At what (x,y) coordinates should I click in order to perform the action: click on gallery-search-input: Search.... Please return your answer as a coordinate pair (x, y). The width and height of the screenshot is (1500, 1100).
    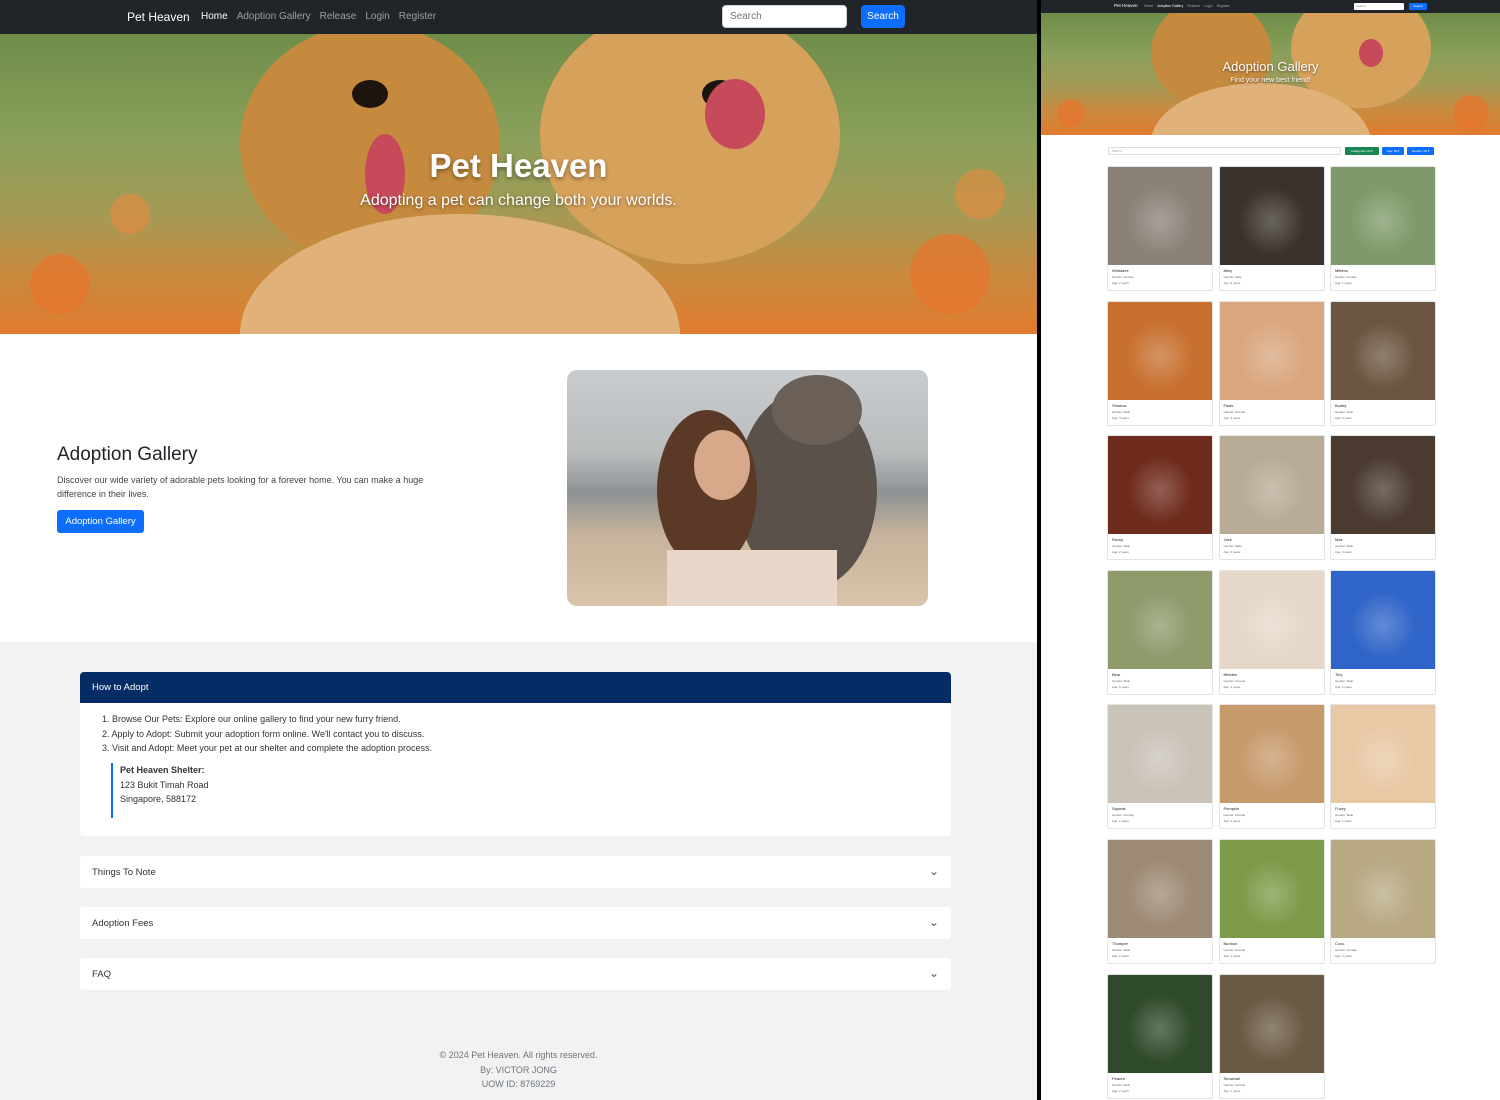
    Looking at the image, I should click on (1224, 151).